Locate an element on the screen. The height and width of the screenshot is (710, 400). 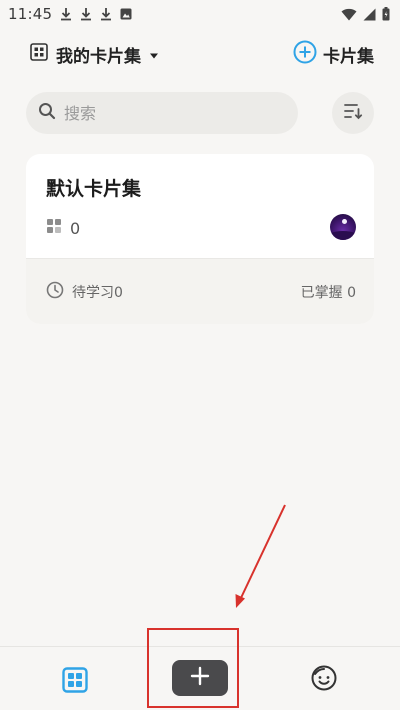
mastered-label: 已掌握 0 is located at coordinates (328, 292).